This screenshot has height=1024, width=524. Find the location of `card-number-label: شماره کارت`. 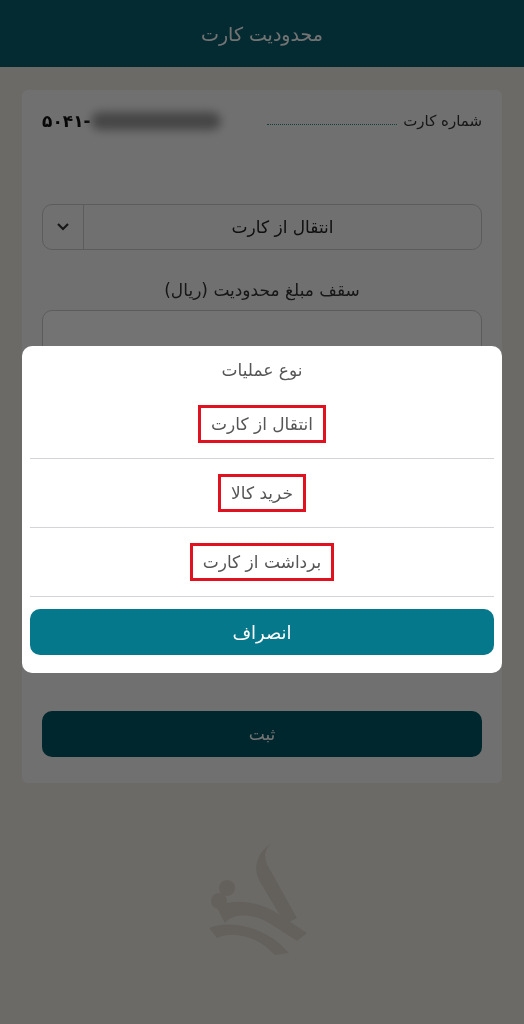

card-number-label: شماره کارت is located at coordinates (442, 121).